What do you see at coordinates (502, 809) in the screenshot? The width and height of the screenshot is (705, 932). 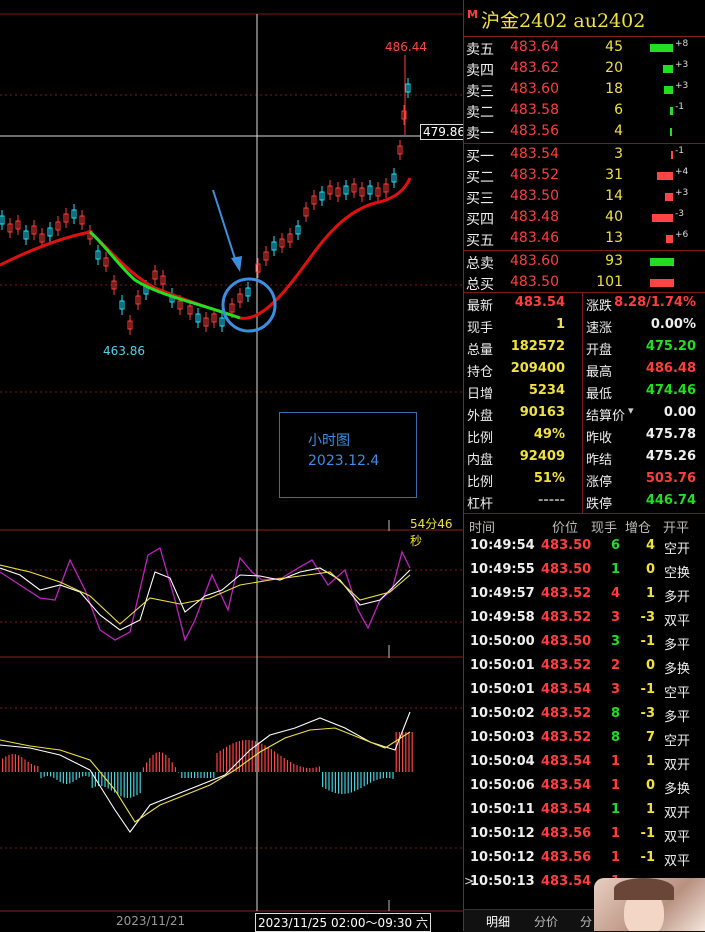 I see `tick-time: 10:50:11` at bounding box center [502, 809].